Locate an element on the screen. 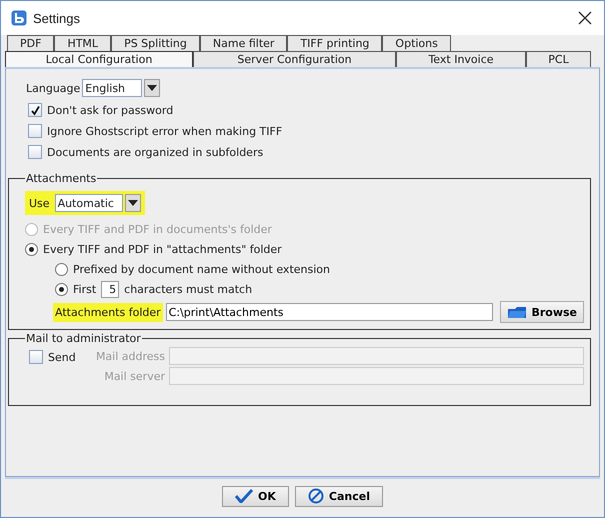 Image resolution: width=605 pixels, height=518 pixels. tab: Local Configuration is located at coordinates (99, 59).